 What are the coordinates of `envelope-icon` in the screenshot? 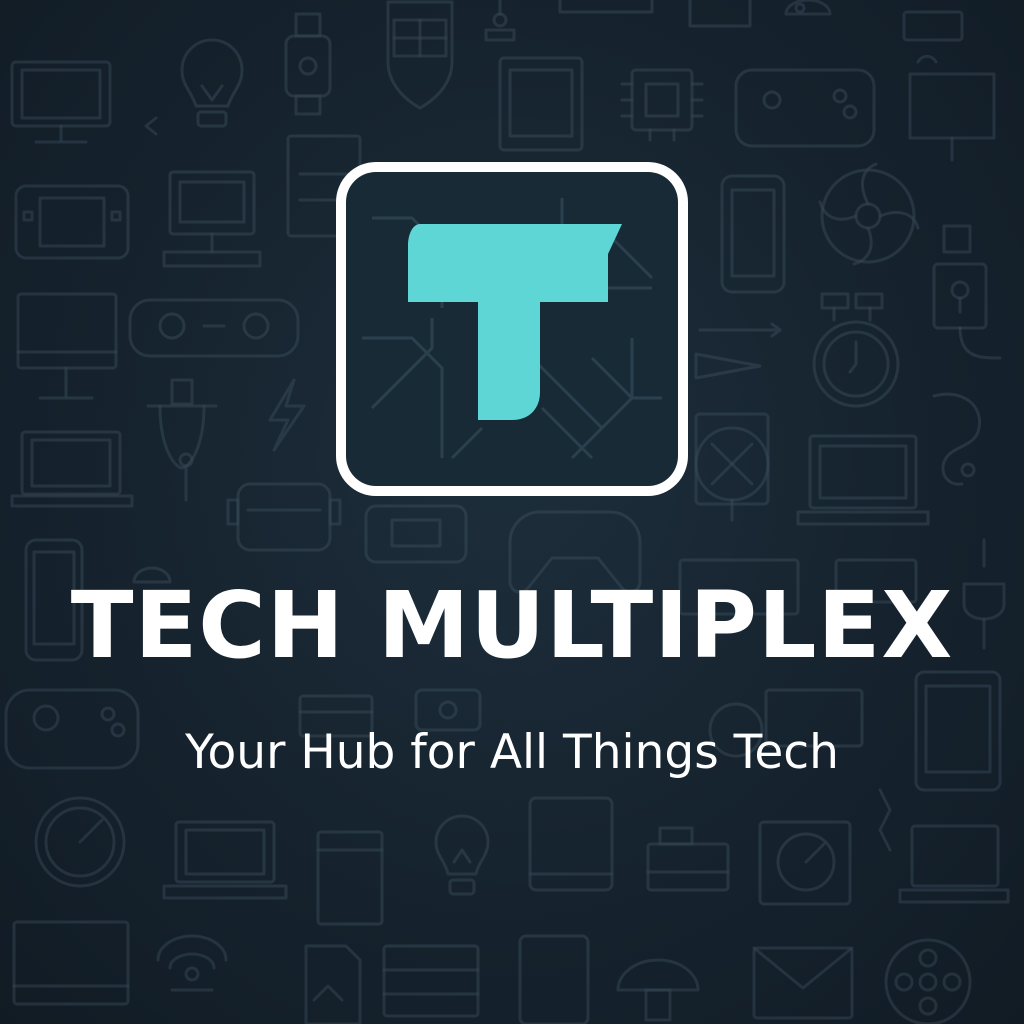 It's located at (803, 983).